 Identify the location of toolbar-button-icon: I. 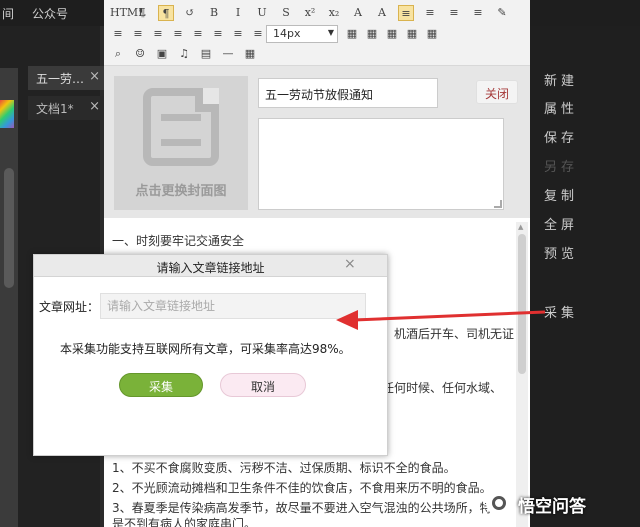
(238, 13).